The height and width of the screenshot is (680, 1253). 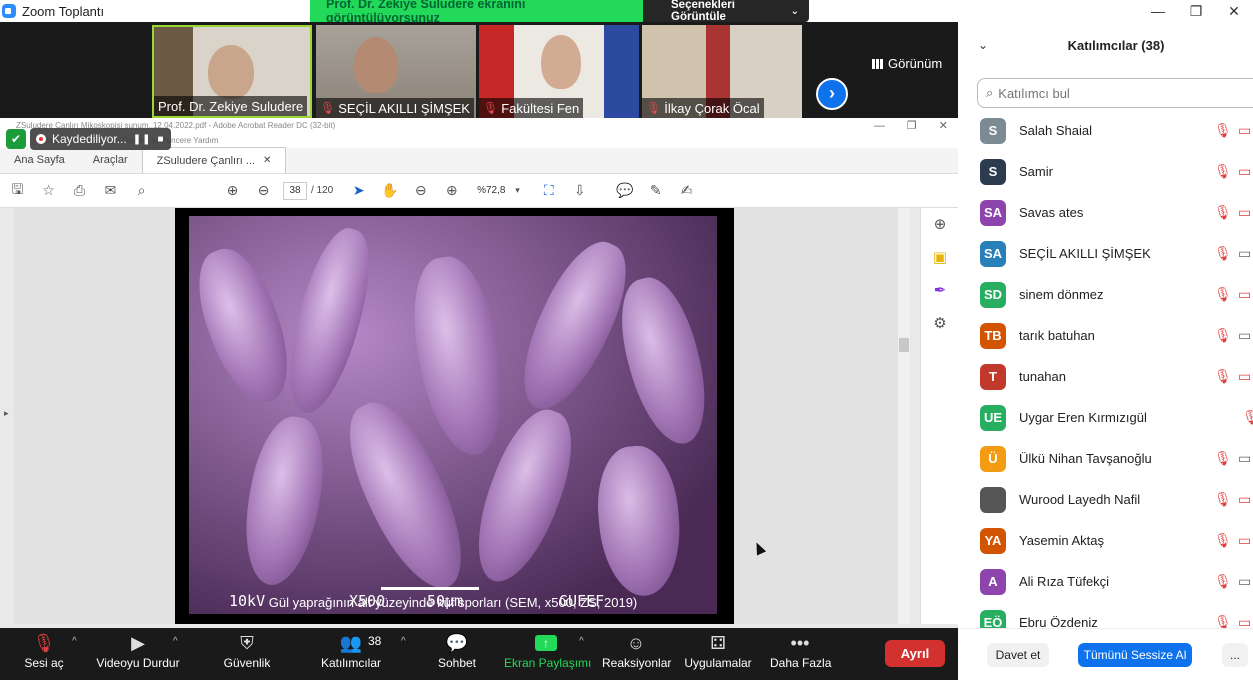 What do you see at coordinates (1196, 11) in the screenshot?
I see `maximize-icon: ❐` at bounding box center [1196, 11].